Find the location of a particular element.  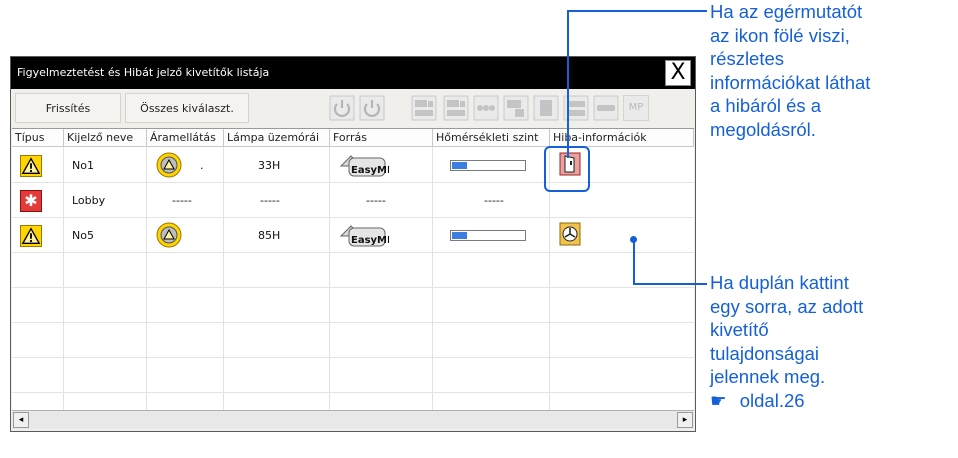

error-icon-highlight is located at coordinates (567, 169).